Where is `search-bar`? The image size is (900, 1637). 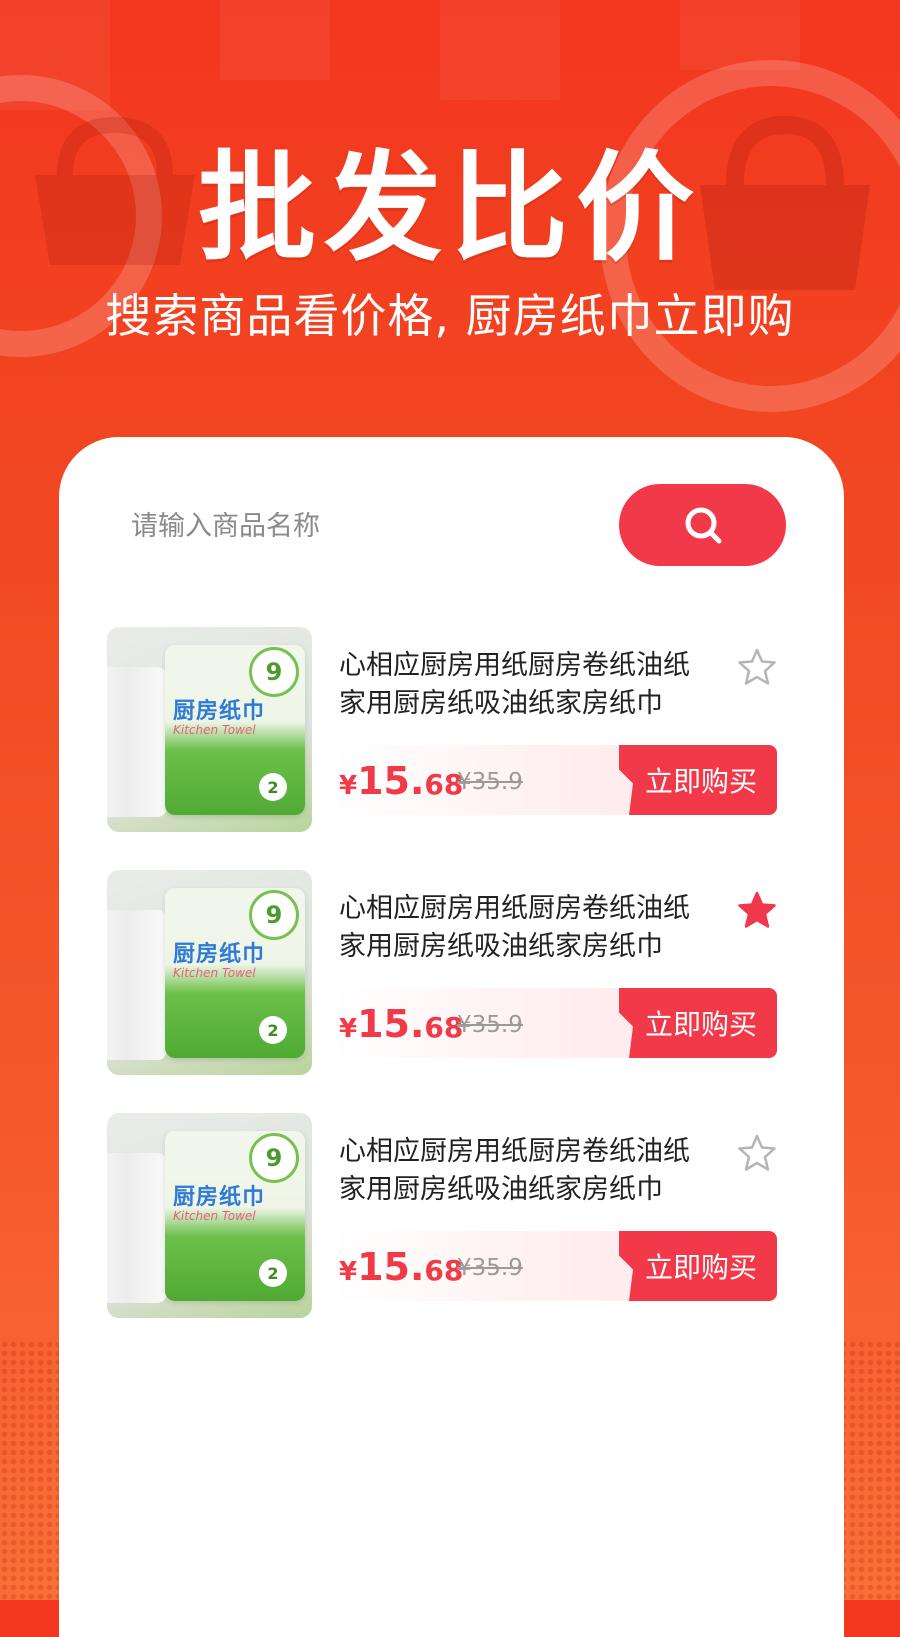
search-bar is located at coordinates (451, 526).